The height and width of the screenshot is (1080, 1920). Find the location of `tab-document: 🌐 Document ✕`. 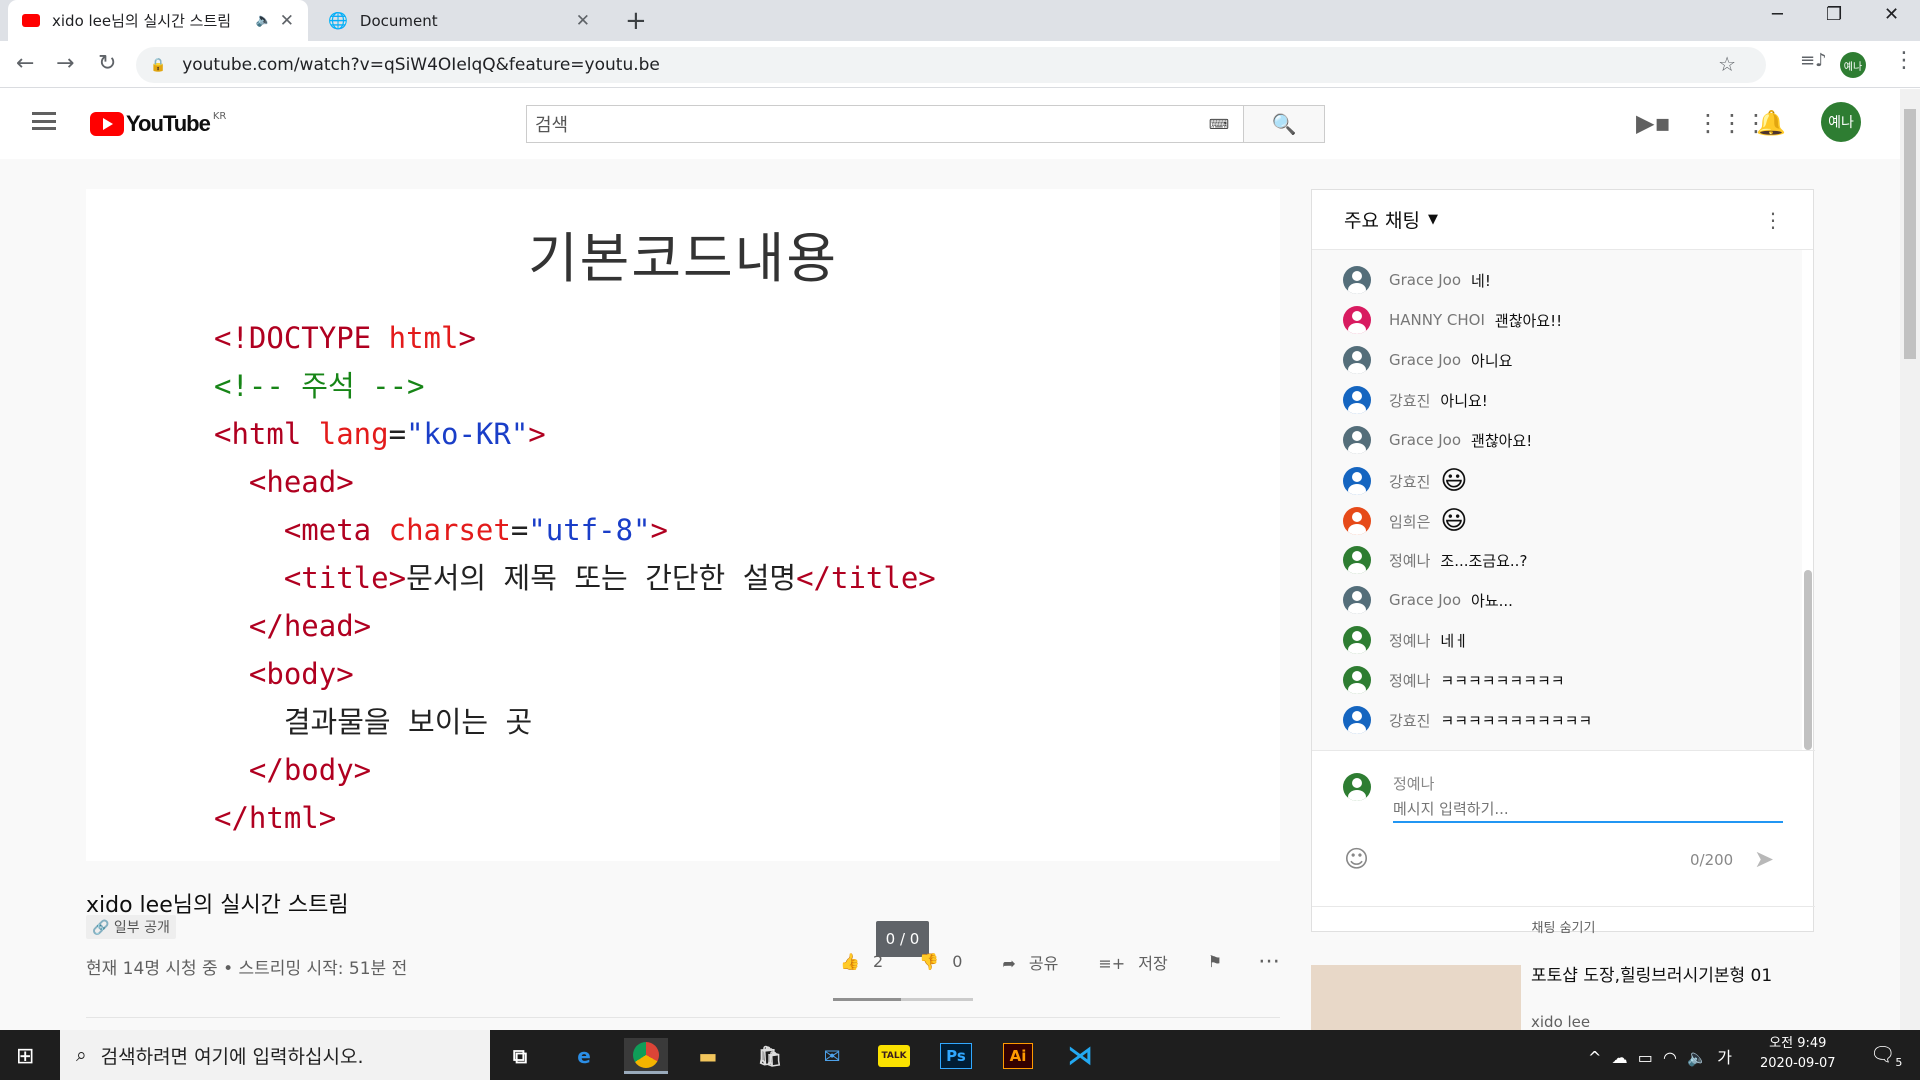

tab-document: 🌐 Document ✕ is located at coordinates (459, 20).